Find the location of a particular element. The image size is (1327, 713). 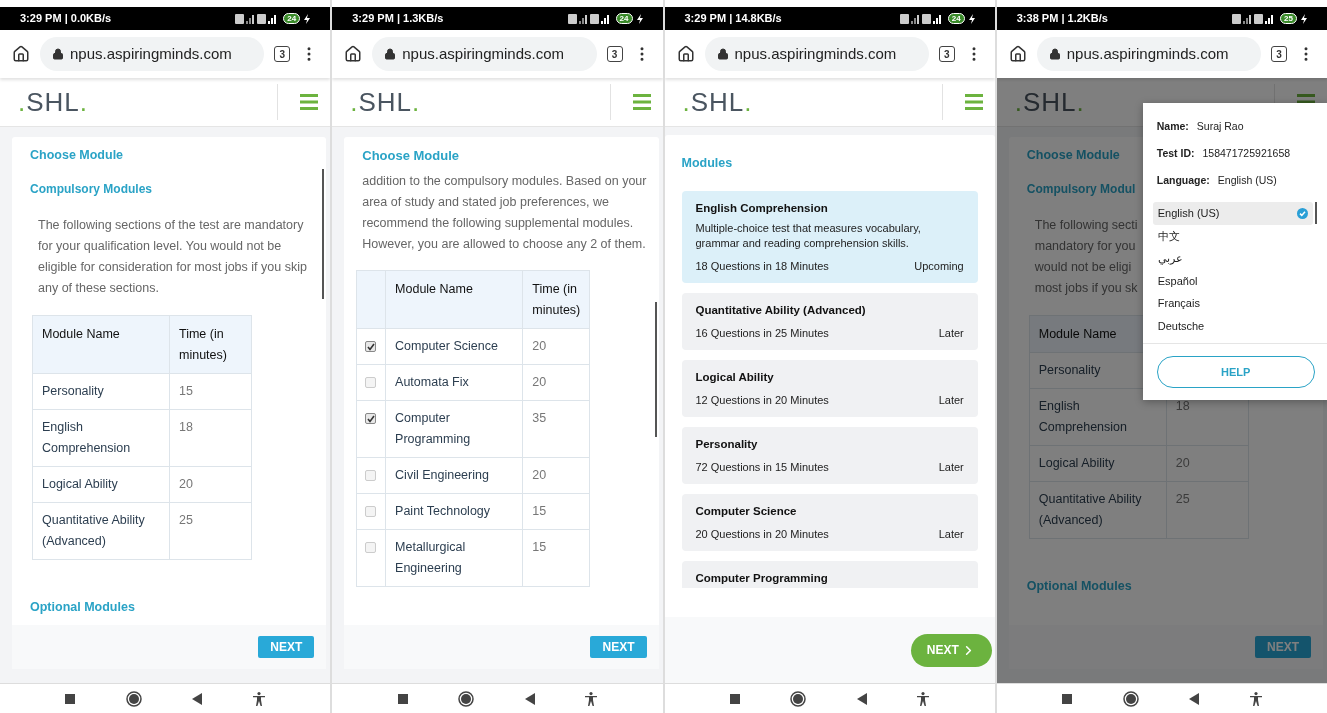

field-label: Name: is located at coordinates (1172, 126).